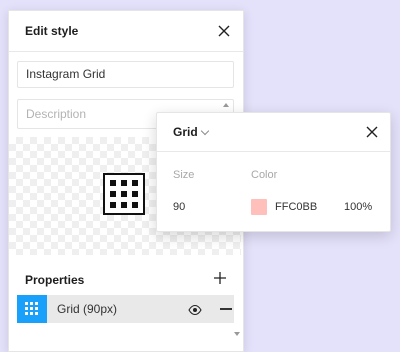 Image resolution: width=400 pixels, height=352 pixels. What do you see at coordinates (124, 194) in the screenshot?
I see `grid-icon` at bounding box center [124, 194].